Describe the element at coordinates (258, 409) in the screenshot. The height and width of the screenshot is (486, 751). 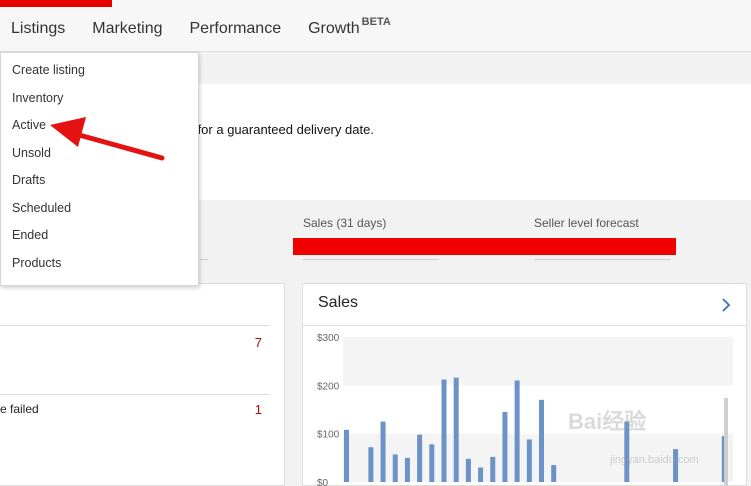
I see `task-count-2: 1` at that location.